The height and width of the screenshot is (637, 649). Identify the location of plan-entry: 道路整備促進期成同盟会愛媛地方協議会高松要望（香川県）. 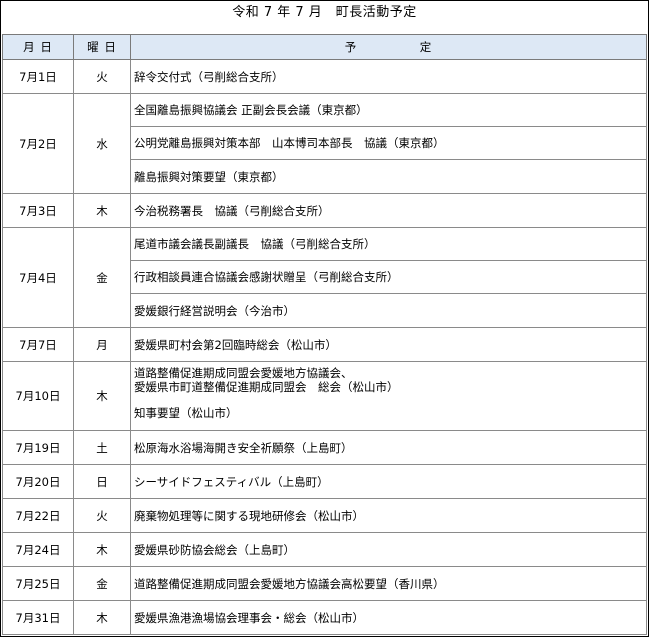
(388, 583).